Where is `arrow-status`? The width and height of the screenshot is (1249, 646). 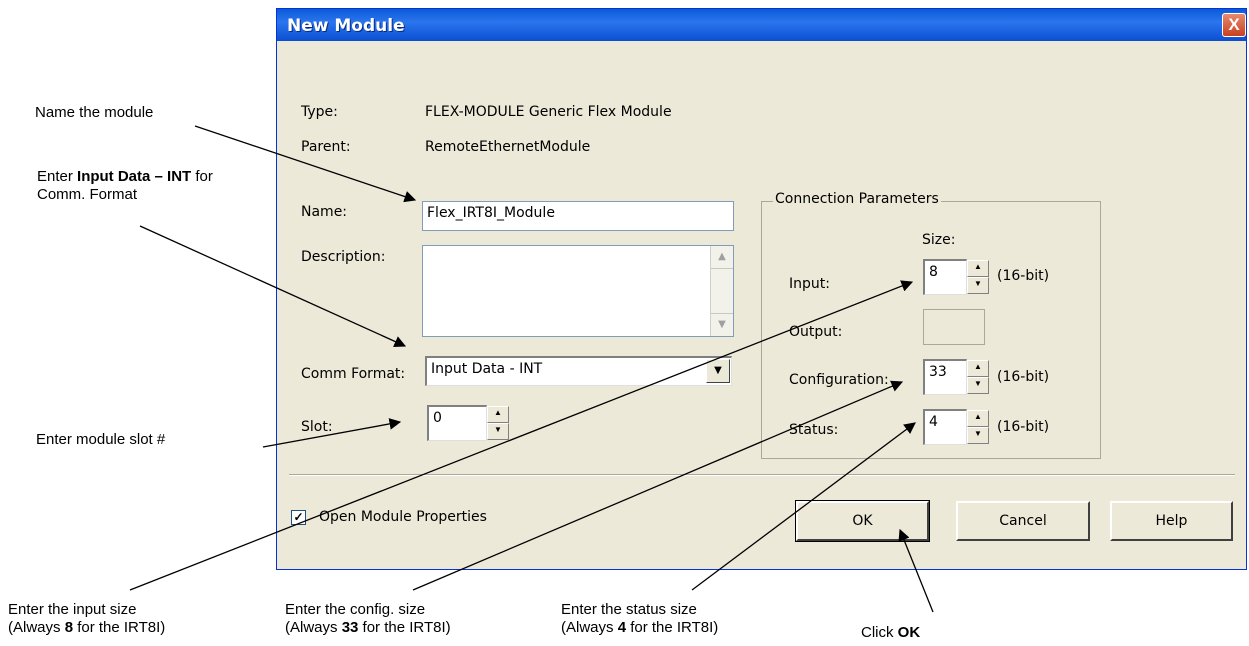 arrow-status is located at coordinates (803, 506).